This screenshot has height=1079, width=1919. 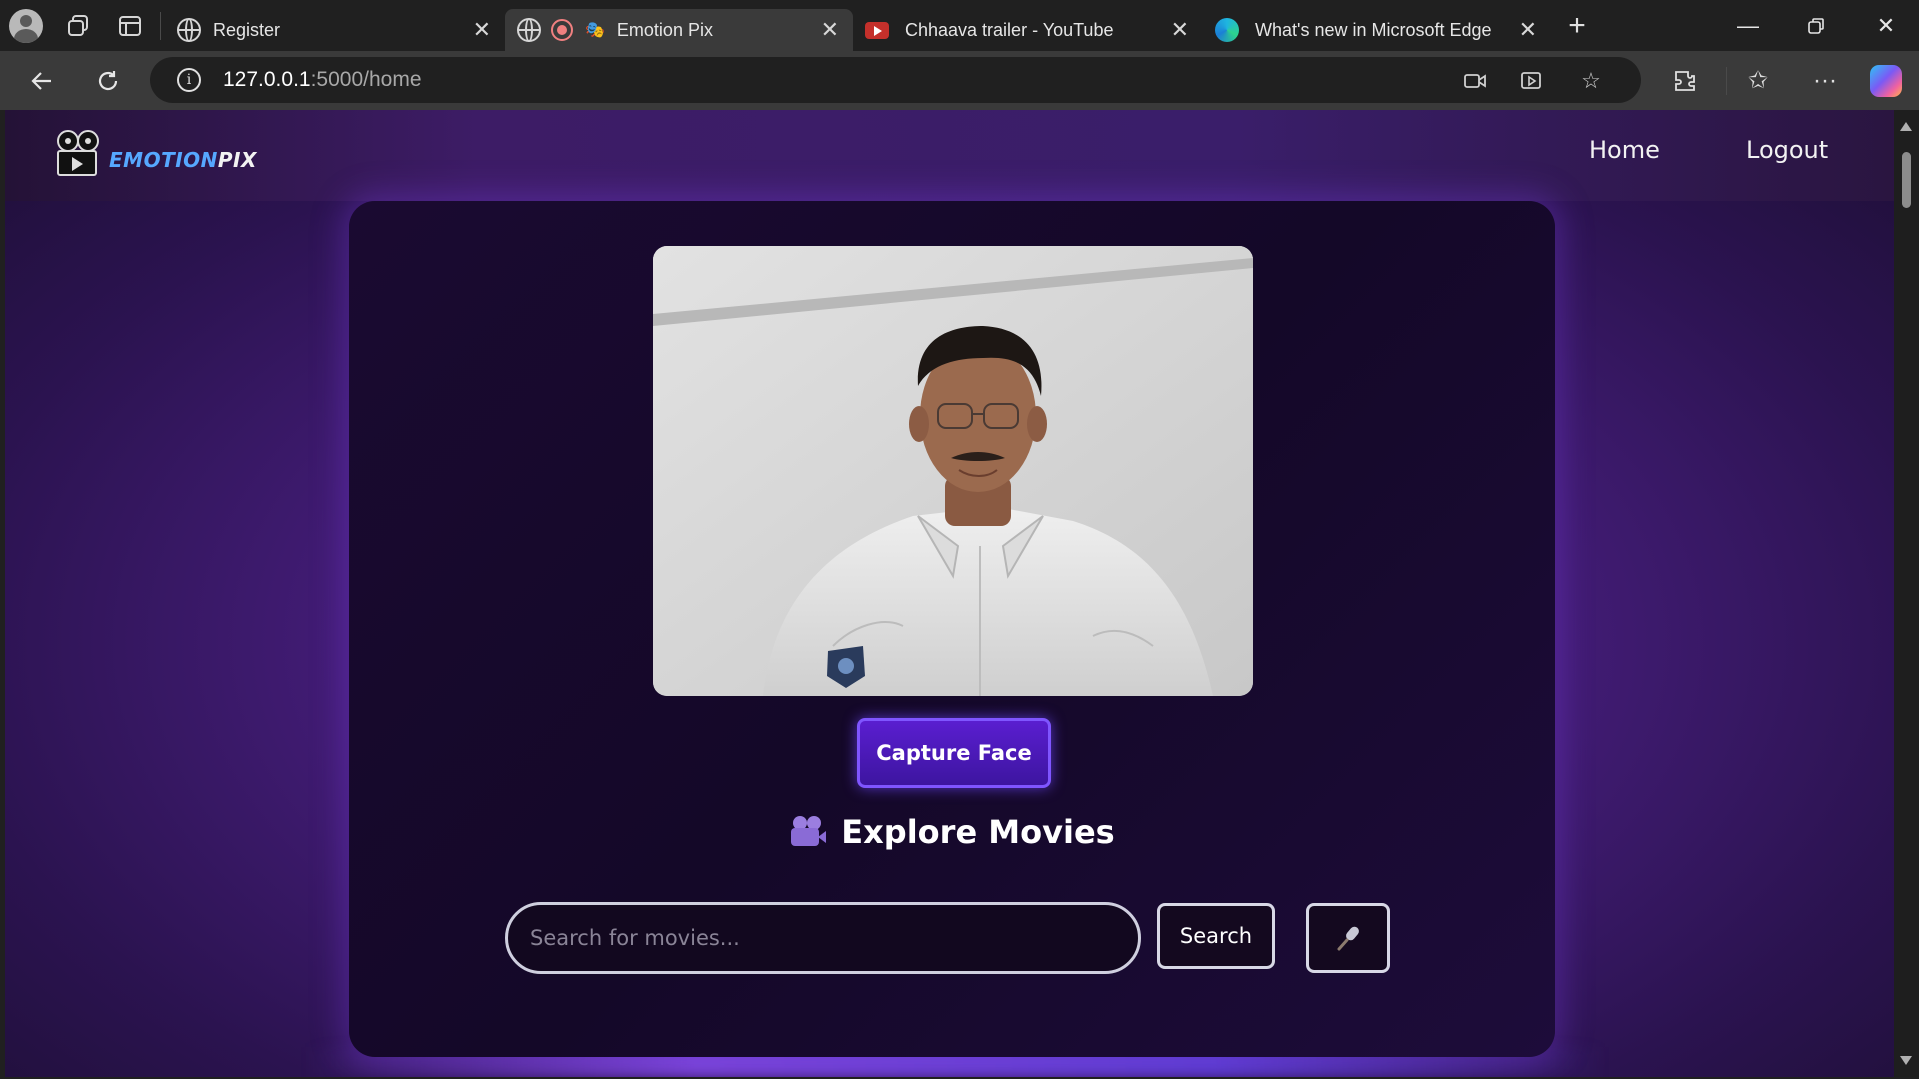 I want to click on movie-search-input, so click(x=823, y=938).